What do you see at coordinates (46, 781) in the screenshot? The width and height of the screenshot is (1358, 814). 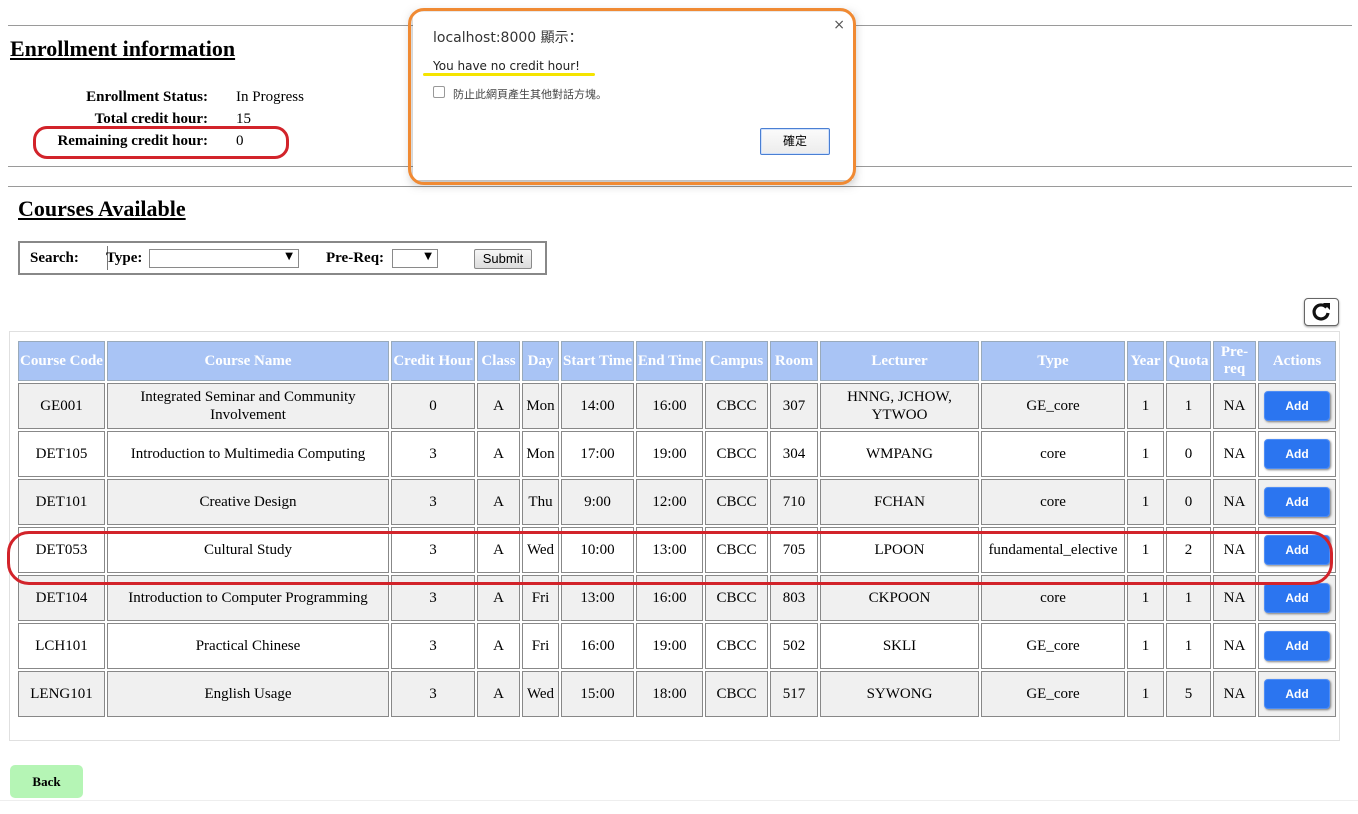 I see `back-button: Back` at bounding box center [46, 781].